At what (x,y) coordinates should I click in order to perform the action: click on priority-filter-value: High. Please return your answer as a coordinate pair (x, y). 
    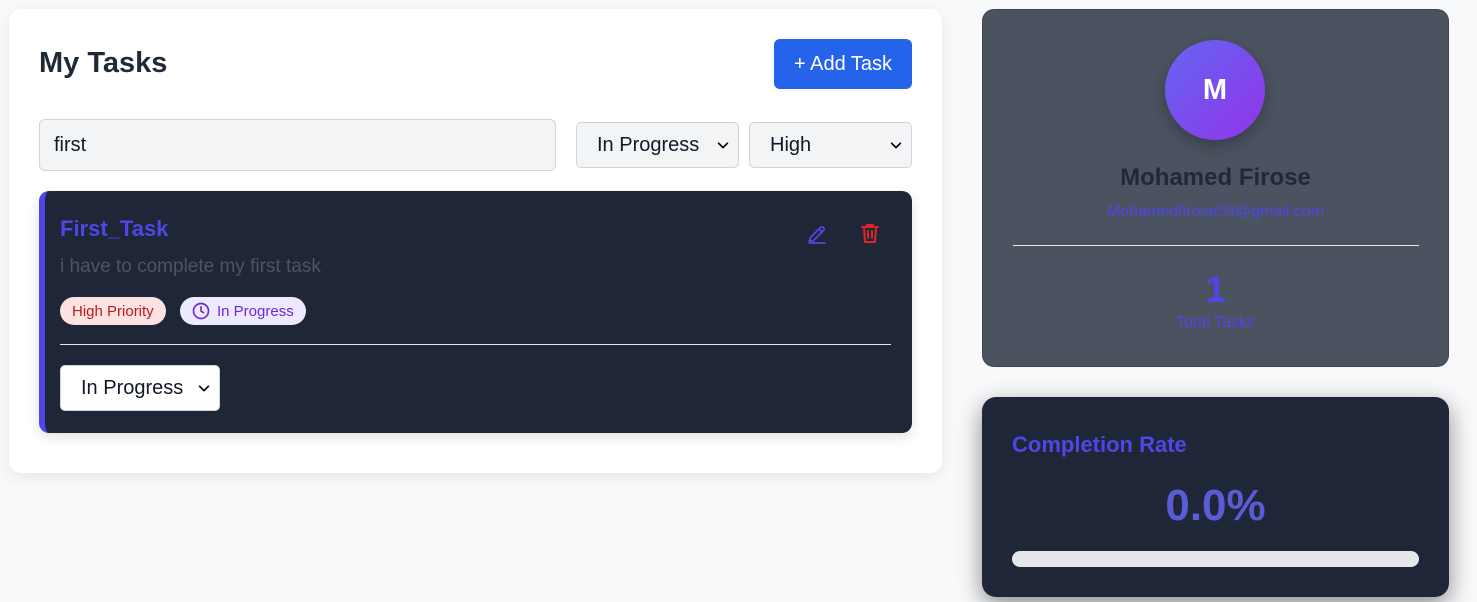
    Looking at the image, I should click on (791, 144).